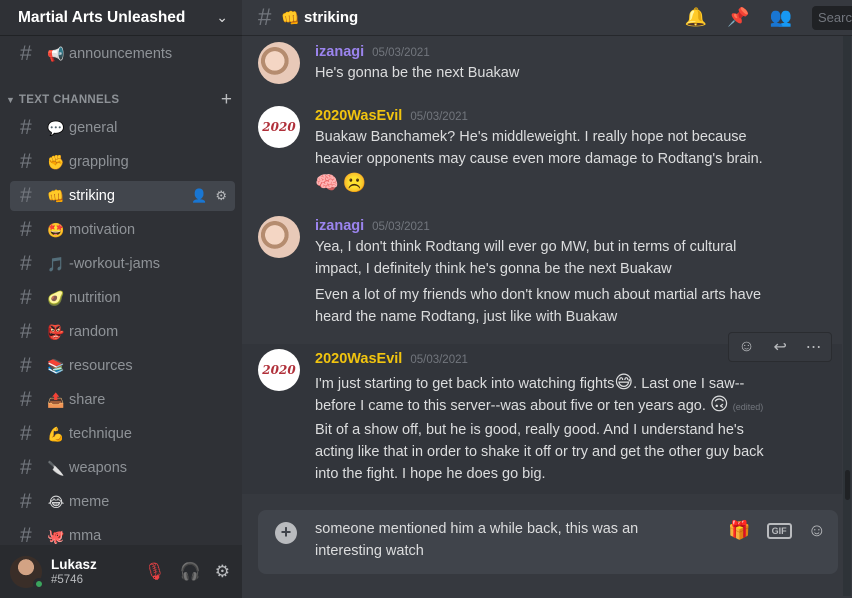  What do you see at coordinates (67, 580) in the screenshot?
I see `user-tag: #5746` at bounding box center [67, 580].